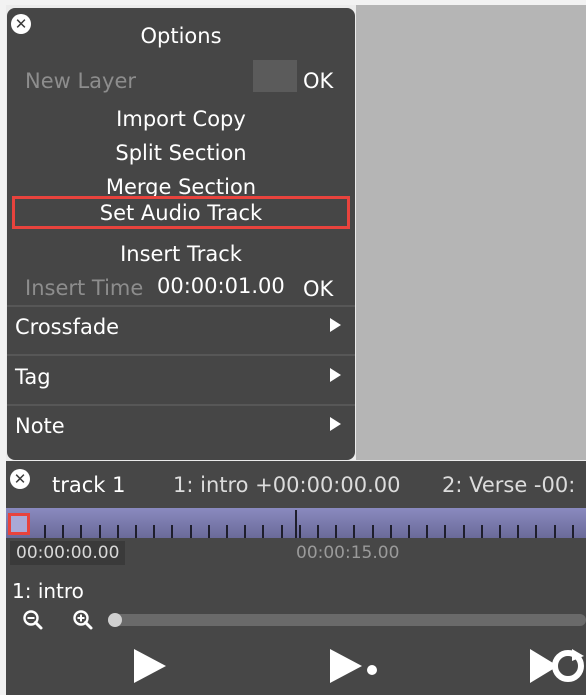 The width and height of the screenshot is (586, 695). I want to click on current-time: 00:00:00.00, so click(68, 553).